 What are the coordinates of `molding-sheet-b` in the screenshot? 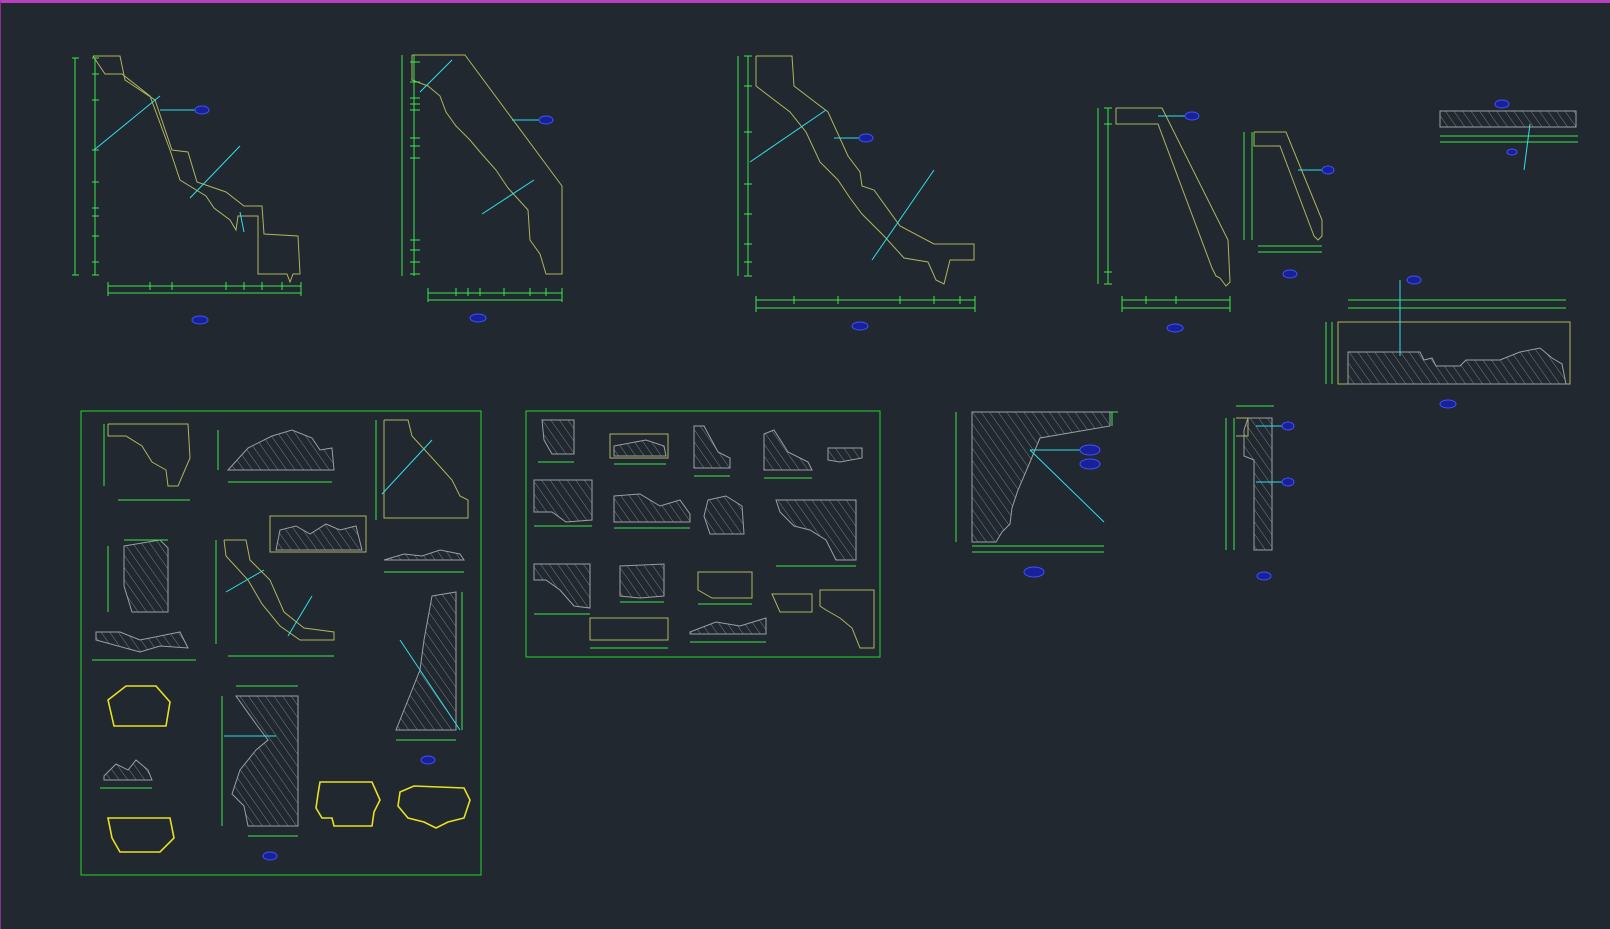 It's located at (703, 534).